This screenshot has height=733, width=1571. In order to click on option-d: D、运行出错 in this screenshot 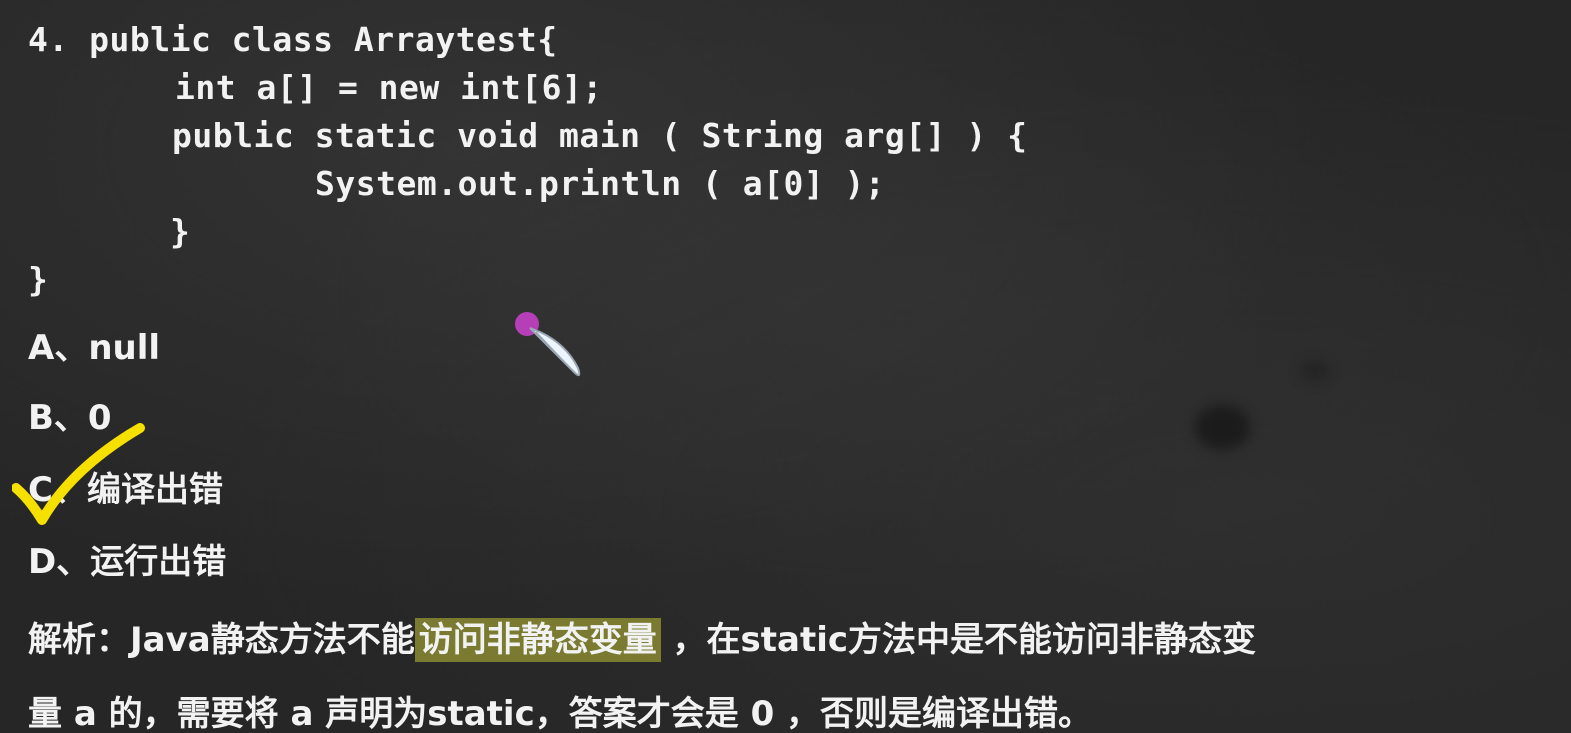, I will do `click(127, 562)`.